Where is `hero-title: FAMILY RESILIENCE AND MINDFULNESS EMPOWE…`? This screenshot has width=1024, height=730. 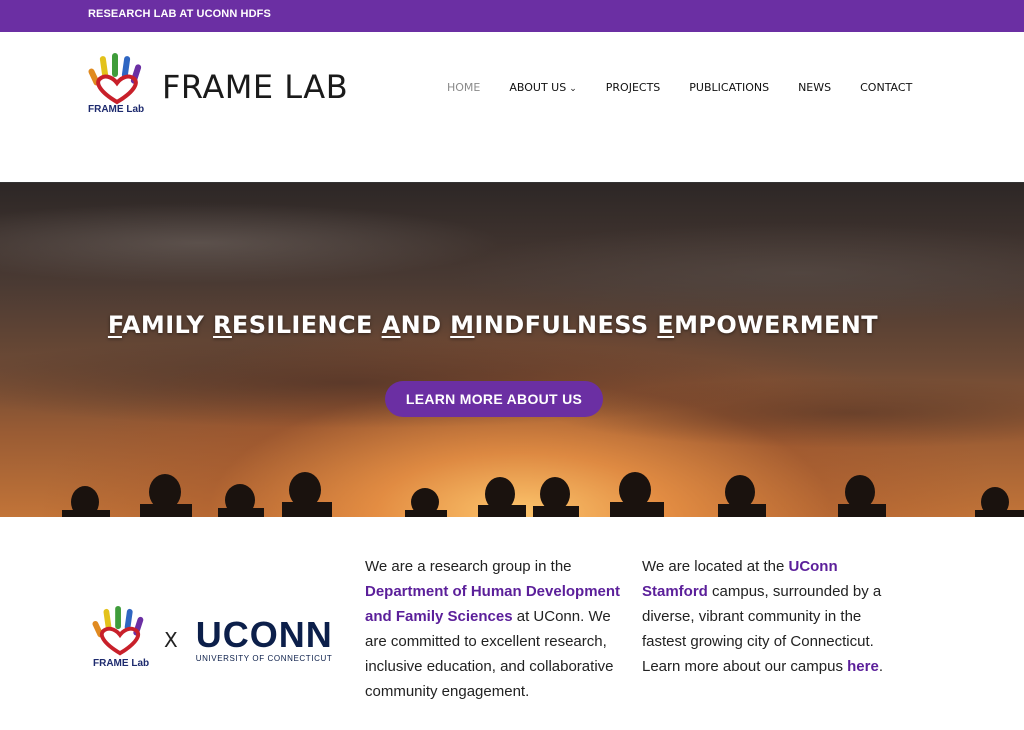
hero-title: FAMILY RESILIENCE AND MINDFULNESS EMPOWE… is located at coordinates (493, 325).